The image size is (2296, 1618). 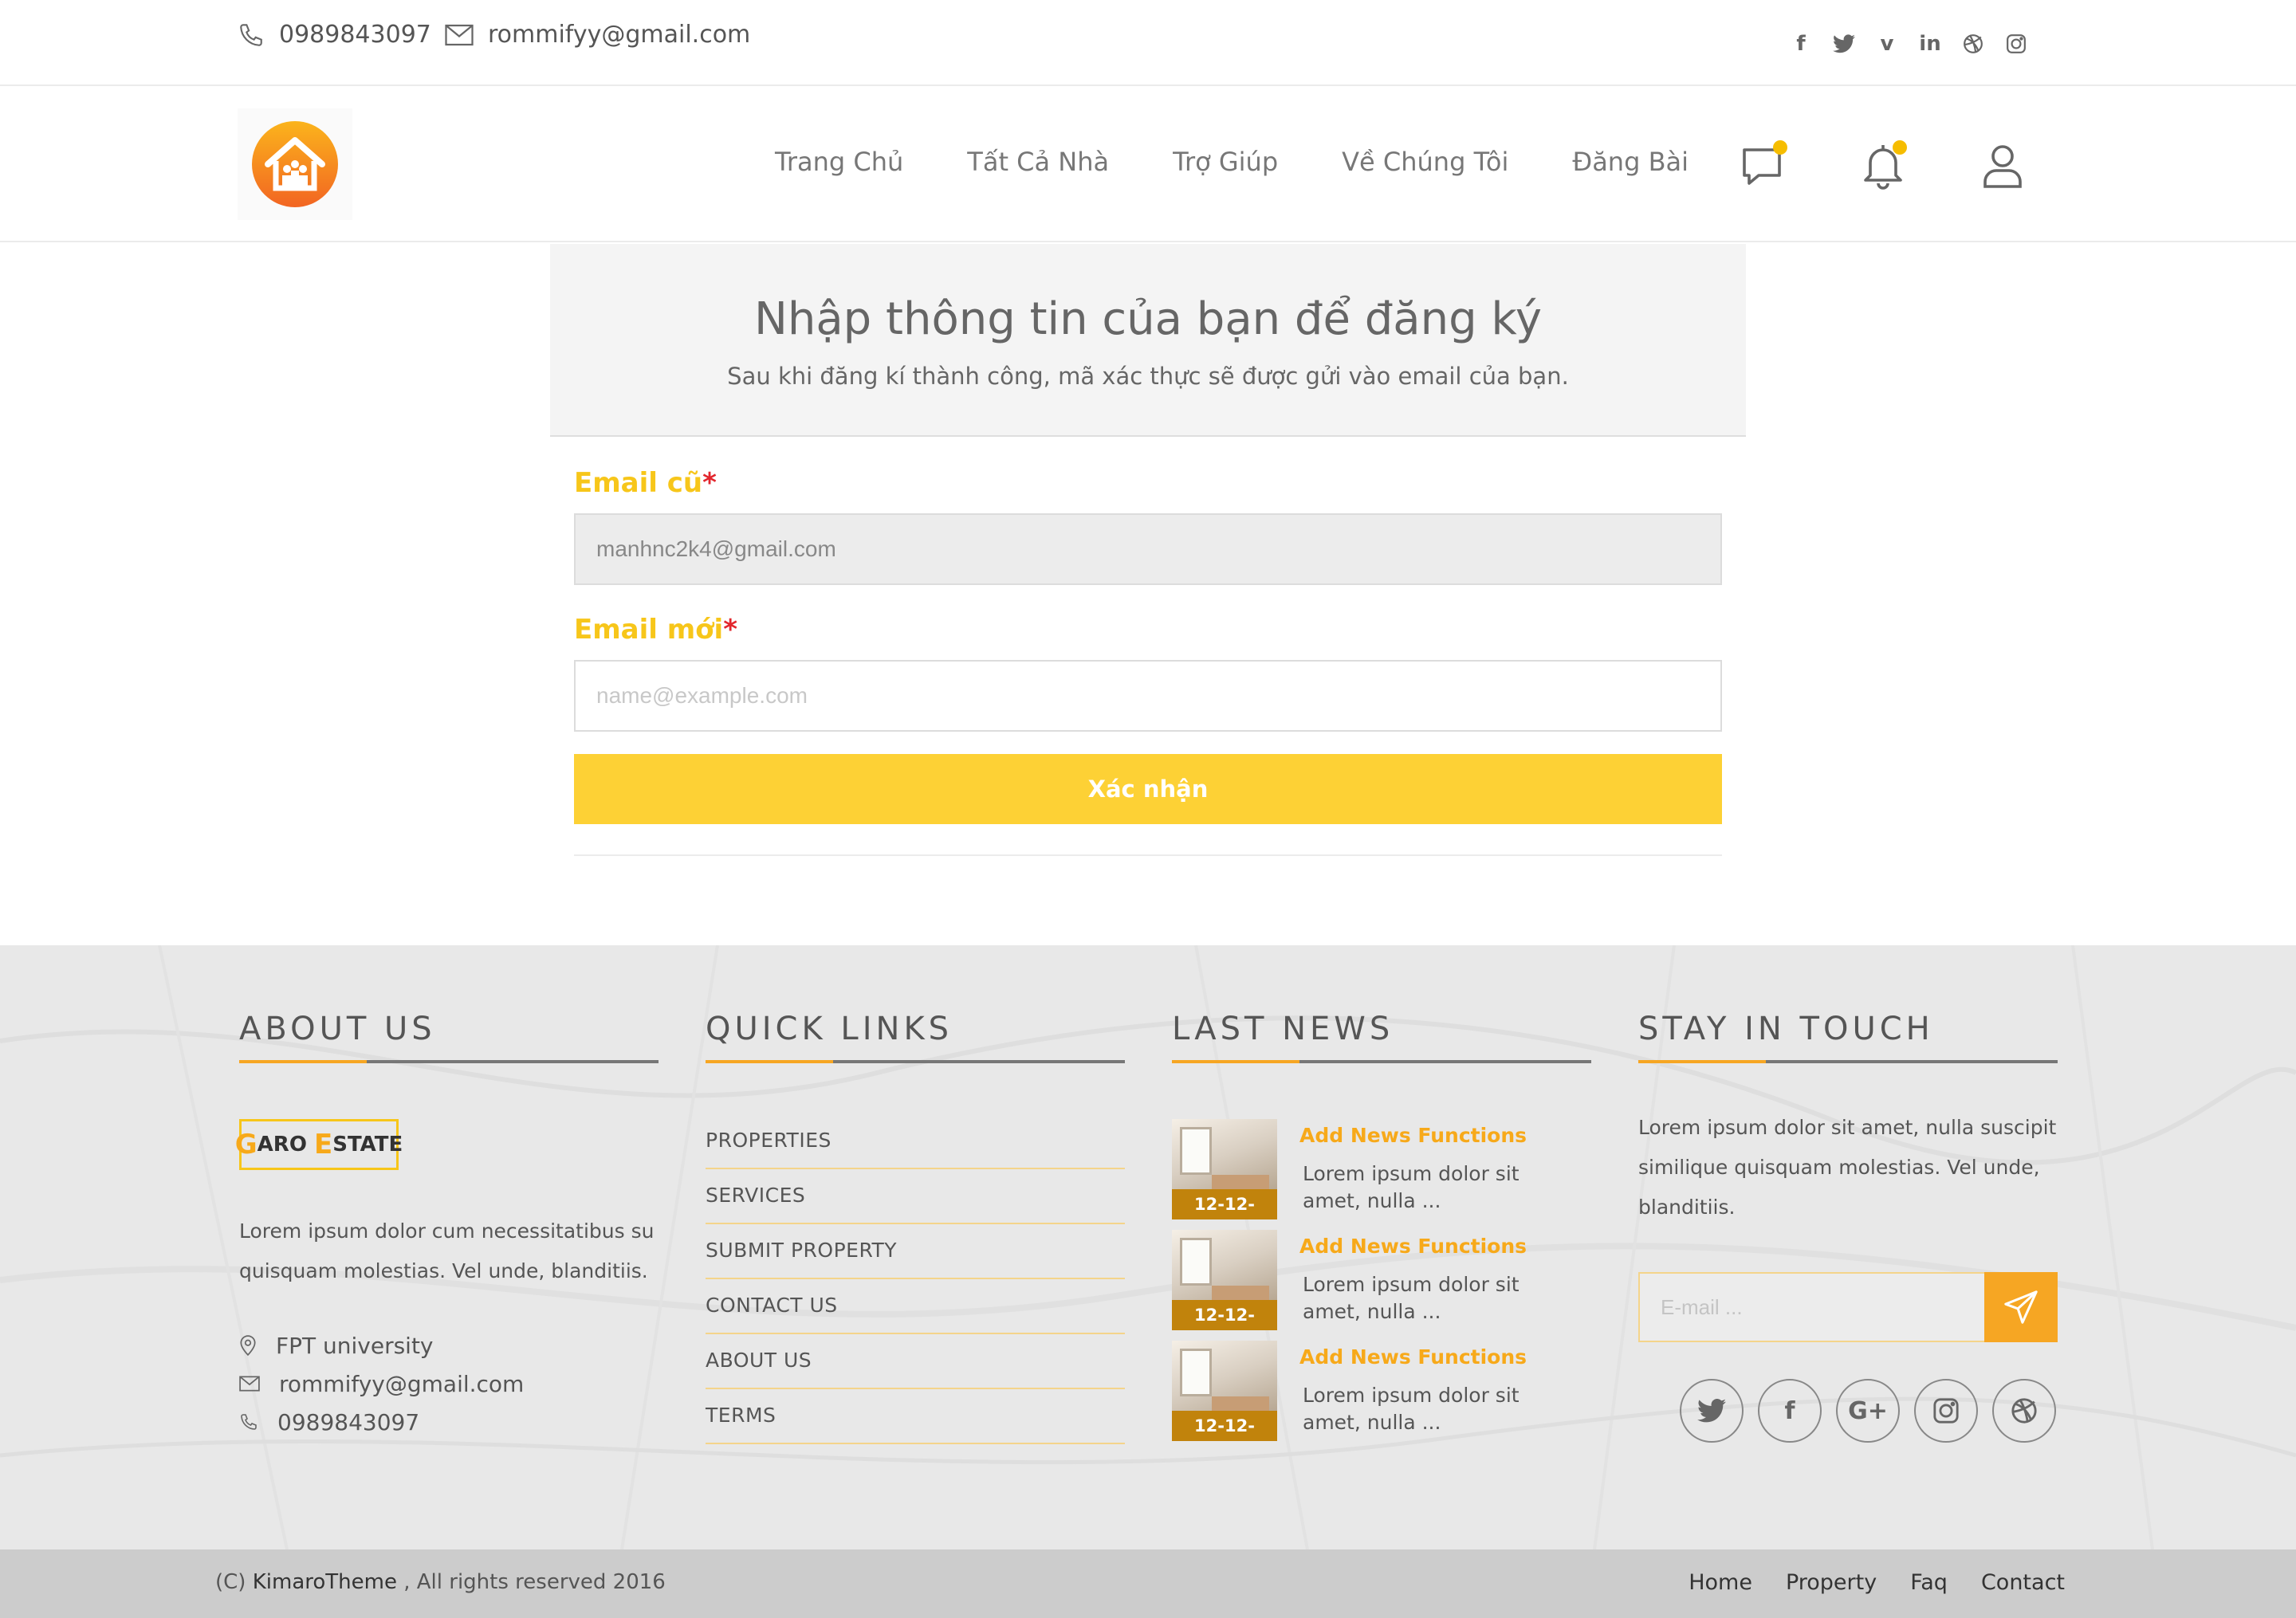 What do you see at coordinates (323, 1144) in the screenshot?
I see `logo-letter-e: E` at bounding box center [323, 1144].